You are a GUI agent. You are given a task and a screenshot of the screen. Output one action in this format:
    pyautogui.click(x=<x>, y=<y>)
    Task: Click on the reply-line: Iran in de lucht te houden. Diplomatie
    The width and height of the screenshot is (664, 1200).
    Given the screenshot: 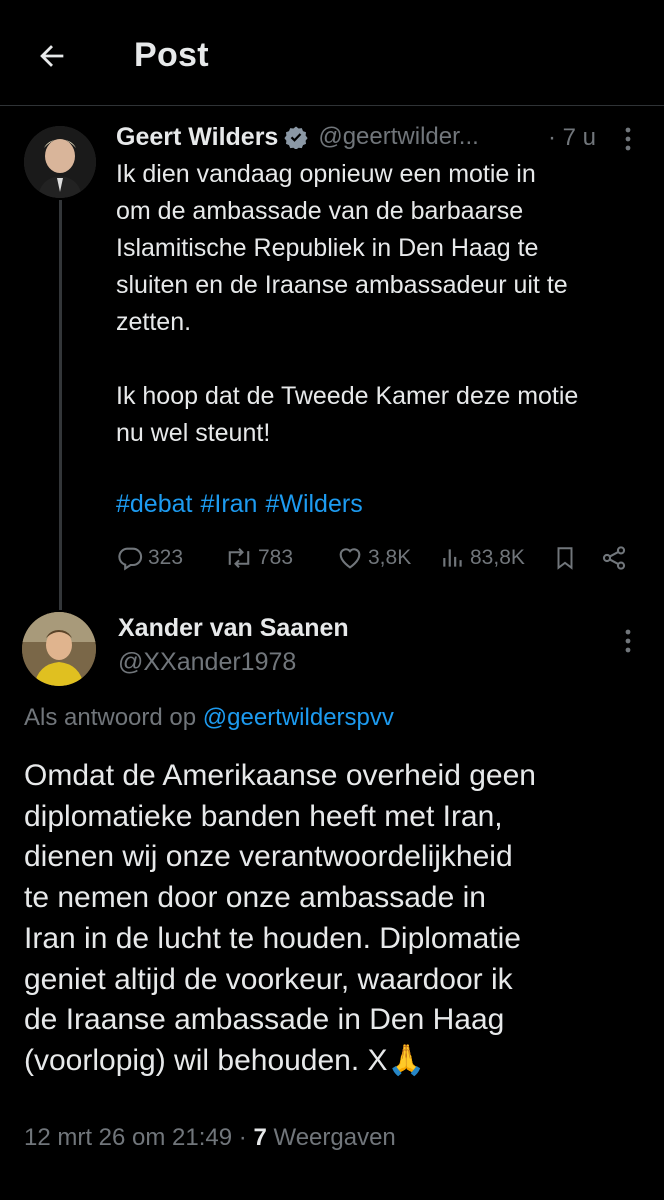 What is the action you would take?
    pyautogui.click(x=272, y=938)
    